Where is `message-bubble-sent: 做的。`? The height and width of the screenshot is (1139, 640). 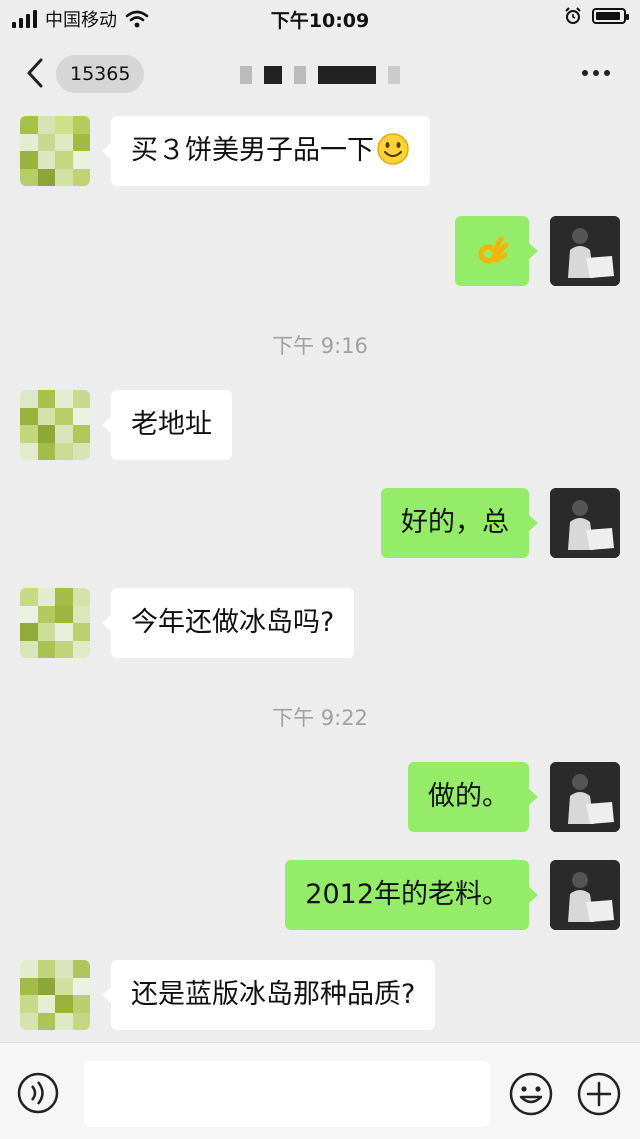 message-bubble-sent: 做的。 is located at coordinates (473, 797).